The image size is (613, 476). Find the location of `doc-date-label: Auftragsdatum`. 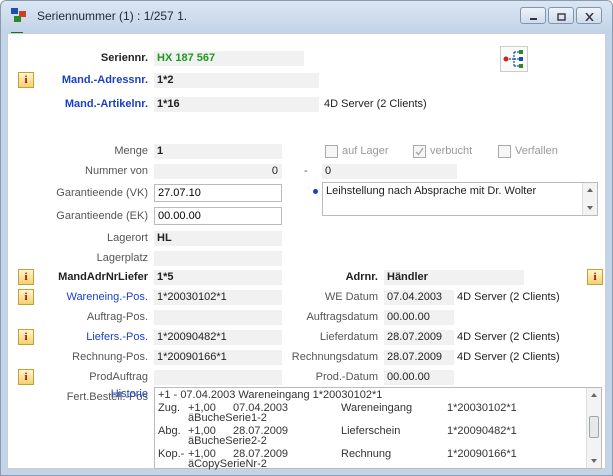

doc-date-label: Auftragsdatum is located at coordinates (342, 317).